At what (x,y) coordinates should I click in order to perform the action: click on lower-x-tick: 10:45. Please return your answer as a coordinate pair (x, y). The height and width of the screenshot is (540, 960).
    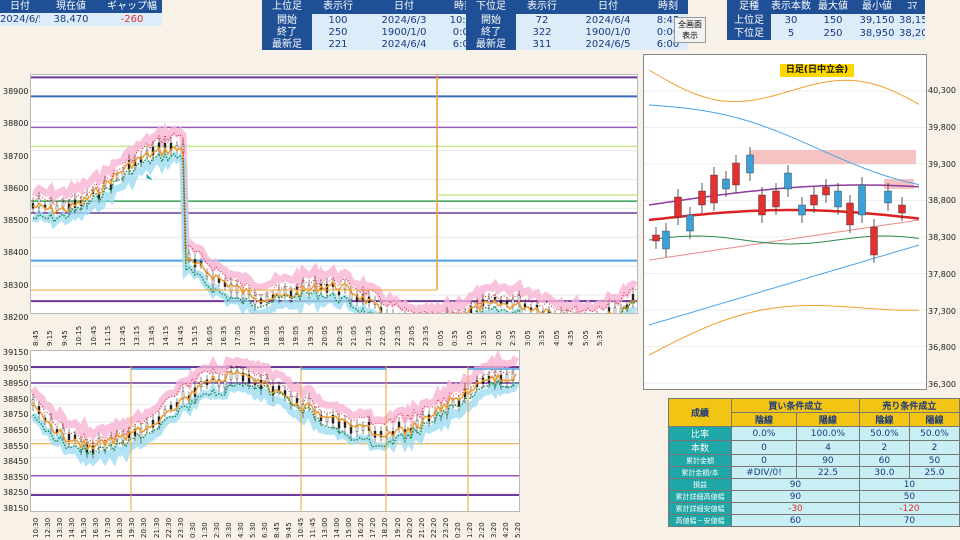
    Looking at the image, I should click on (301, 527).